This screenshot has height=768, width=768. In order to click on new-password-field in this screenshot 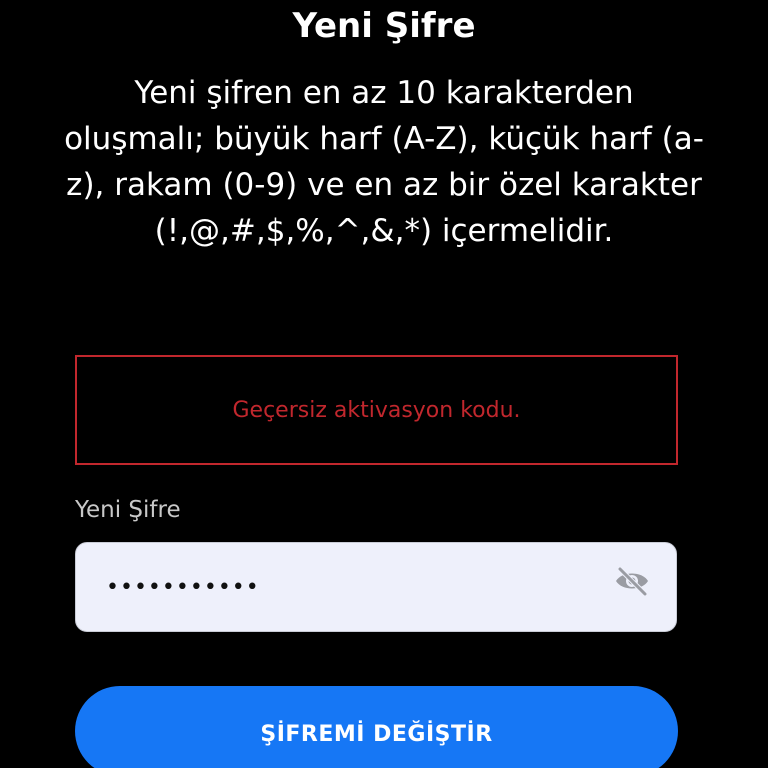, I will do `click(376, 587)`.